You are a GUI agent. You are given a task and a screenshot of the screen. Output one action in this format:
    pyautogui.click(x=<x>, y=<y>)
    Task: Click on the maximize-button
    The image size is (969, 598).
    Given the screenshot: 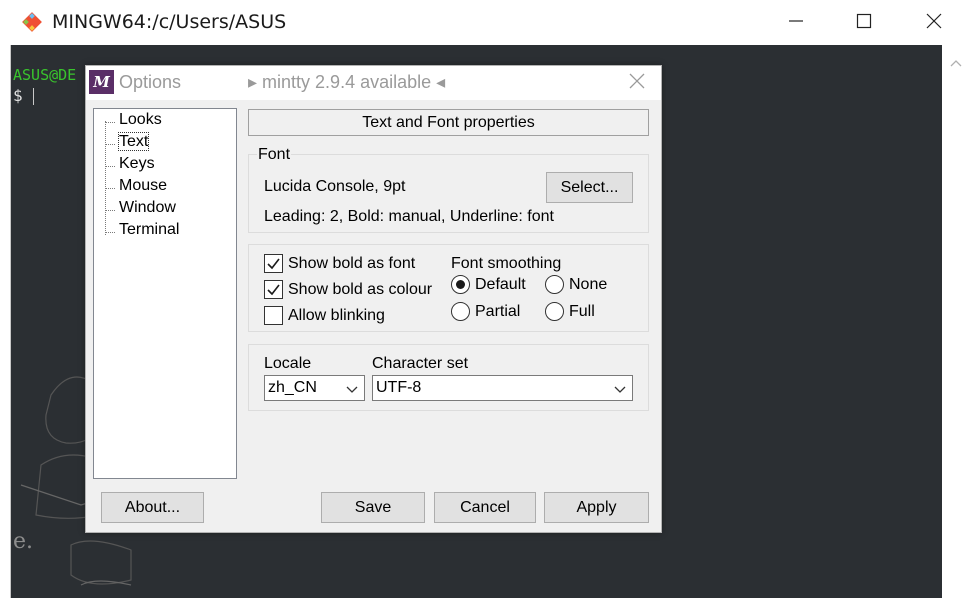 What is the action you would take?
    pyautogui.click(x=864, y=22)
    